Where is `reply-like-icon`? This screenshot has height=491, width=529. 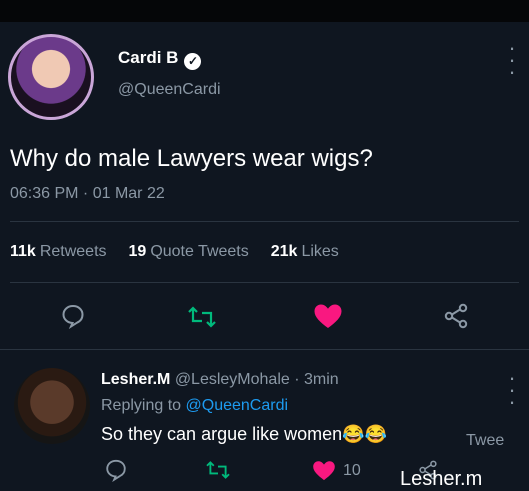 reply-like-icon is located at coordinates (324, 470).